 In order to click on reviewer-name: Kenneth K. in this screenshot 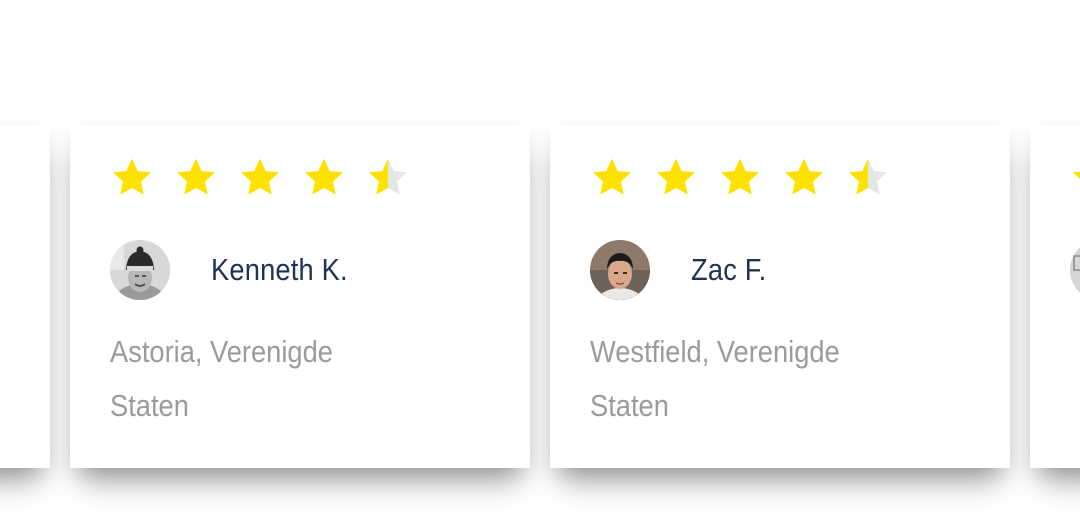, I will do `click(279, 269)`.